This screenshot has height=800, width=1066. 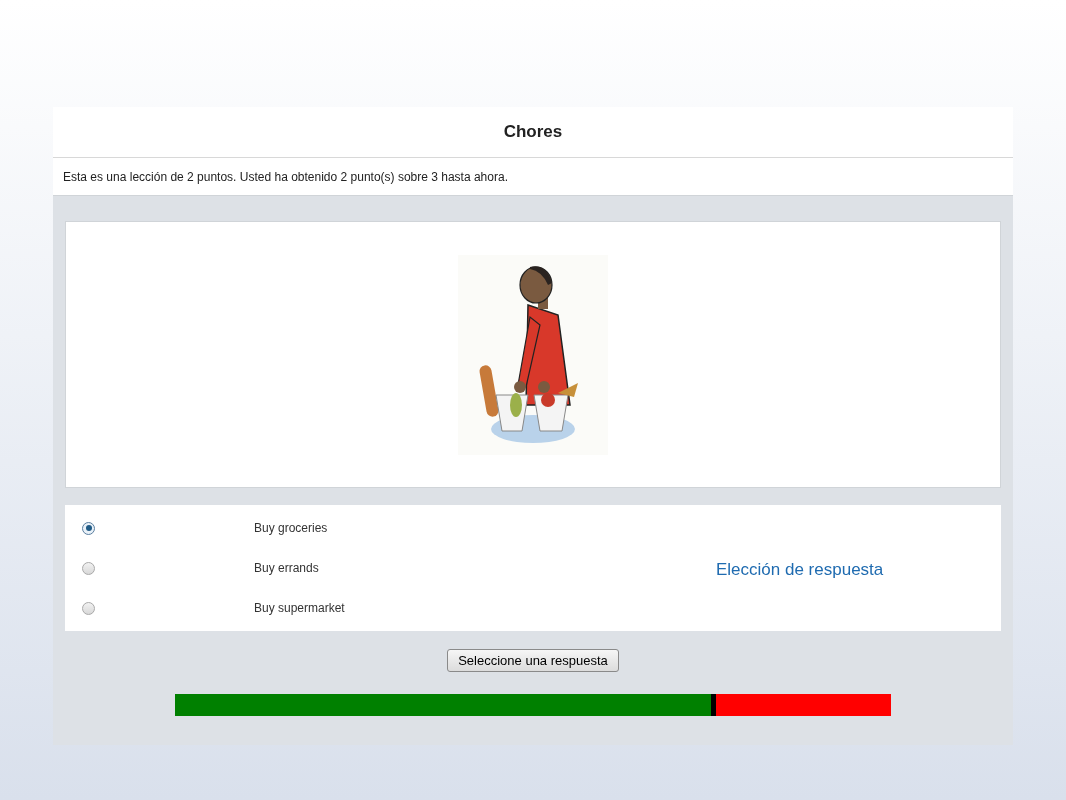 What do you see at coordinates (299, 608) in the screenshot?
I see `answer-label: Buy supermarket` at bounding box center [299, 608].